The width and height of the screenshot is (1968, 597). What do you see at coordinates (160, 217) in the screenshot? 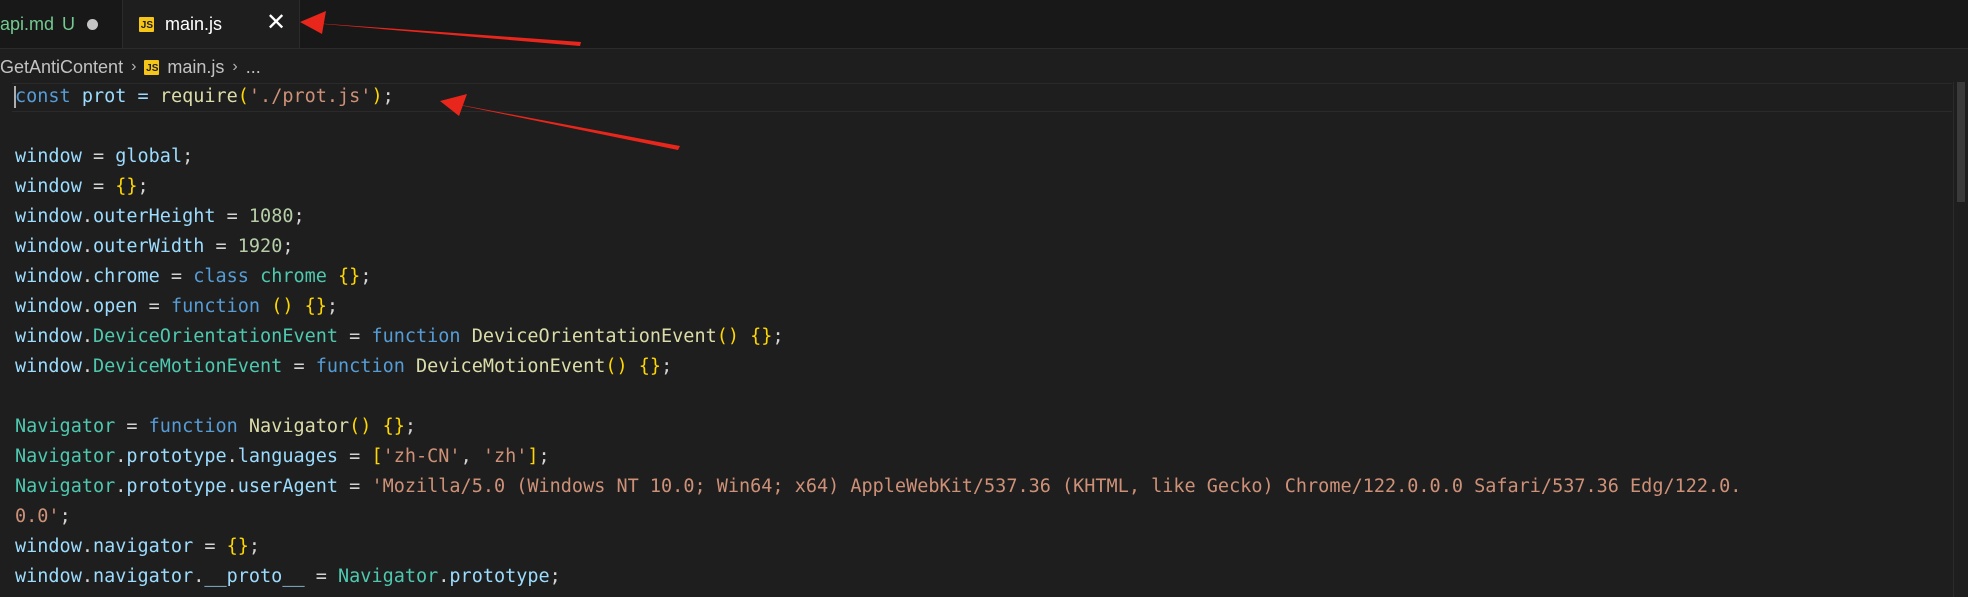
I see `code-line-5: window.outerHeight = 1080;` at bounding box center [160, 217].